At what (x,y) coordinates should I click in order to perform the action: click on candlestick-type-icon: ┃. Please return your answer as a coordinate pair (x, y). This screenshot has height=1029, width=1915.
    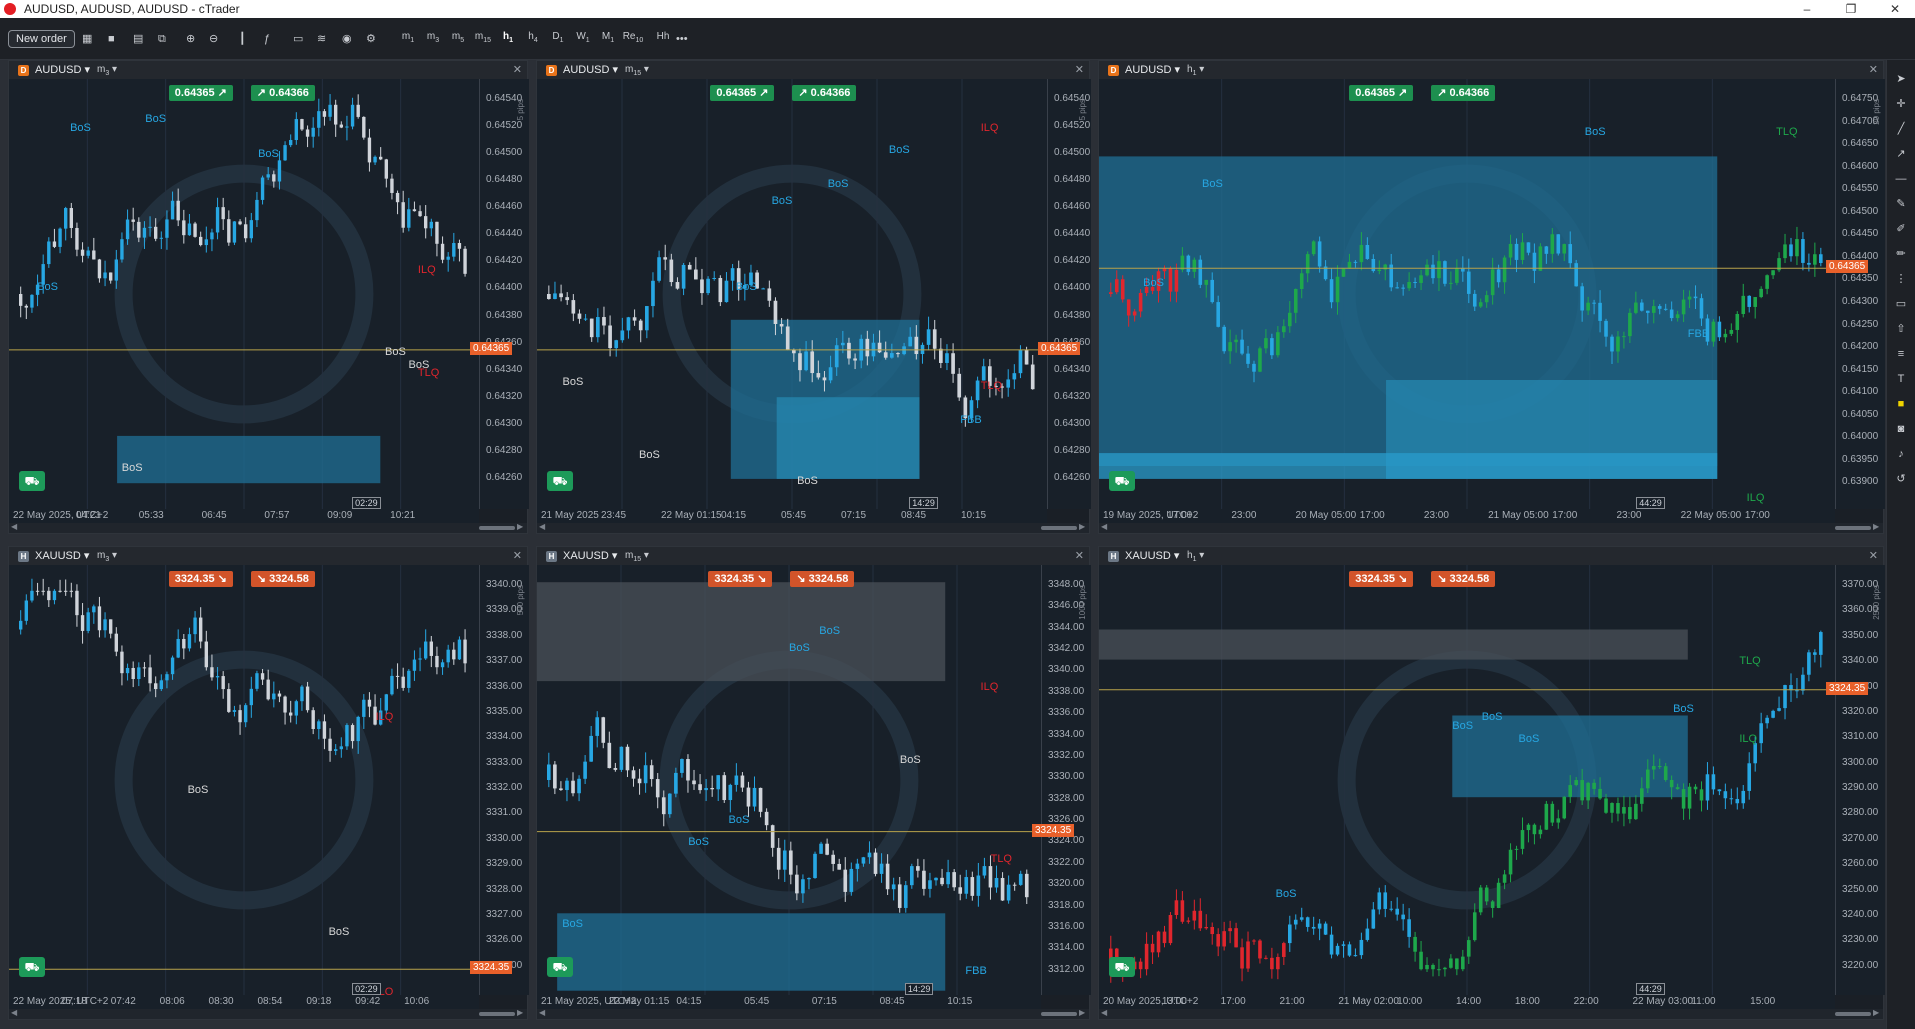
    Looking at the image, I should click on (242, 39).